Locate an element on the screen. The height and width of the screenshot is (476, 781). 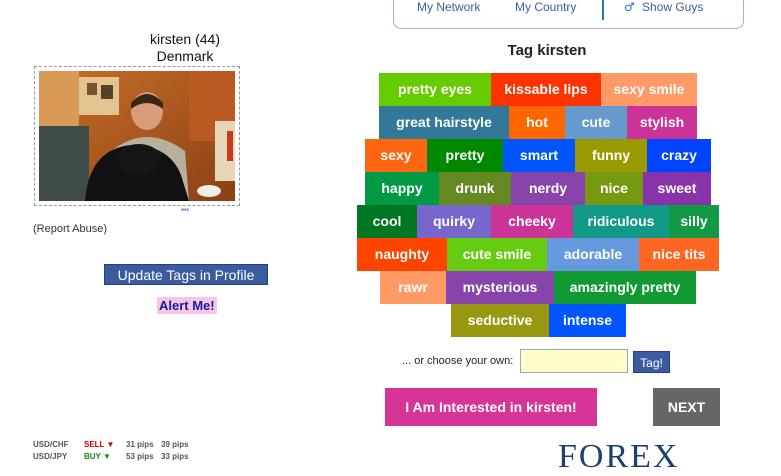
tag-cute: cute is located at coordinates (596, 122).